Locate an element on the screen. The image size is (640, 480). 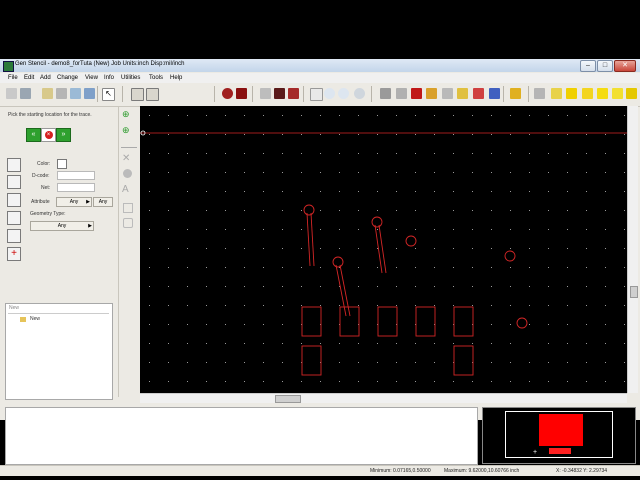
new-file-icon is located at coordinates (11, 93).